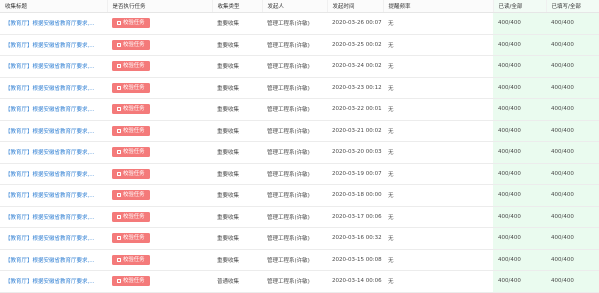 Image resolution: width=599 pixels, height=293 pixels. I want to click on header-read: 已读/全部, so click(520, 6).